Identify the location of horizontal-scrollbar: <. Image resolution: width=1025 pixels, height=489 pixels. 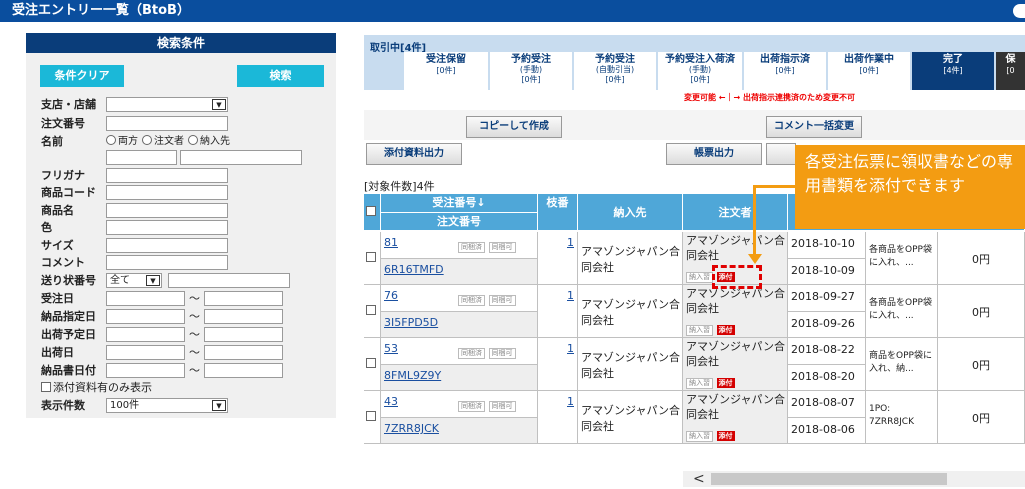
(854, 479).